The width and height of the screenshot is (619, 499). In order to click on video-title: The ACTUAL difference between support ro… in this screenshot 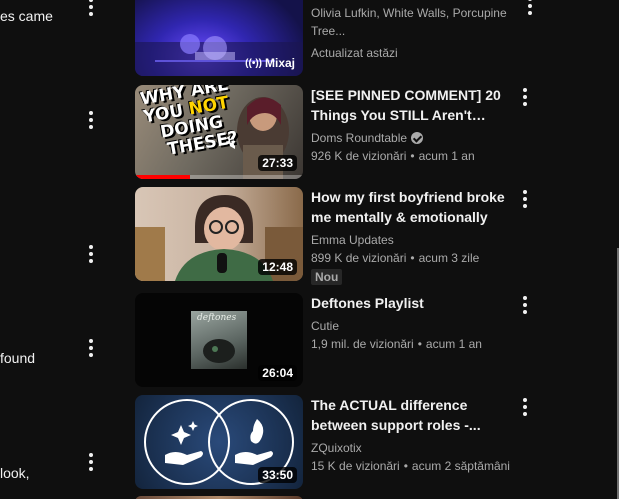, I will do `click(412, 415)`.